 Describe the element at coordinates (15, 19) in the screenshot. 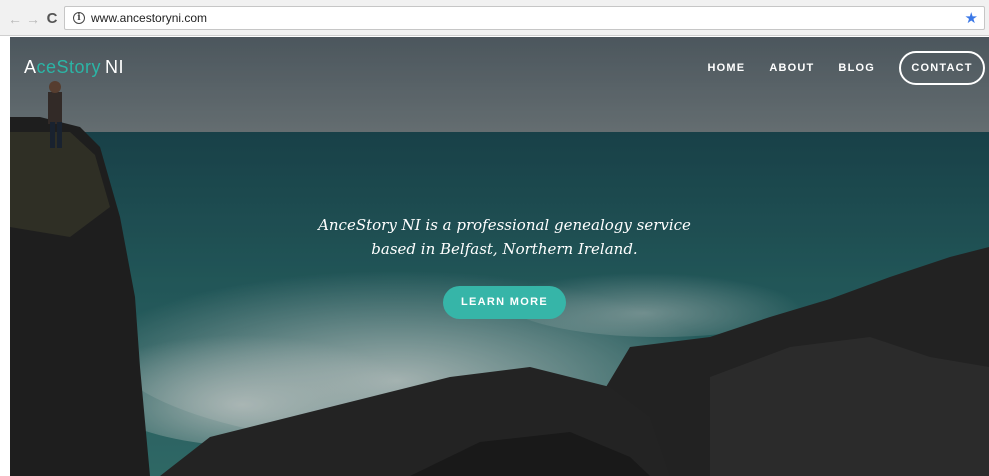

I see `back-arrow-icon: ←` at that location.